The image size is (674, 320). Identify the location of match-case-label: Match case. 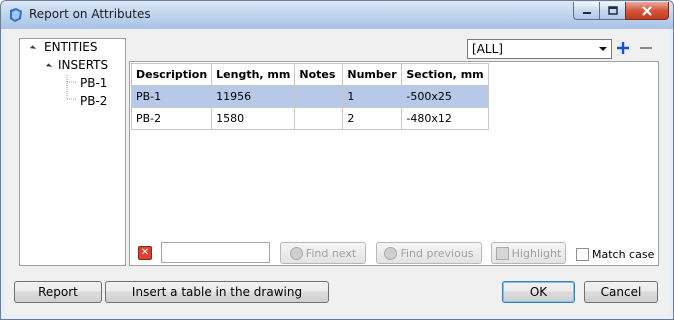
(623, 254).